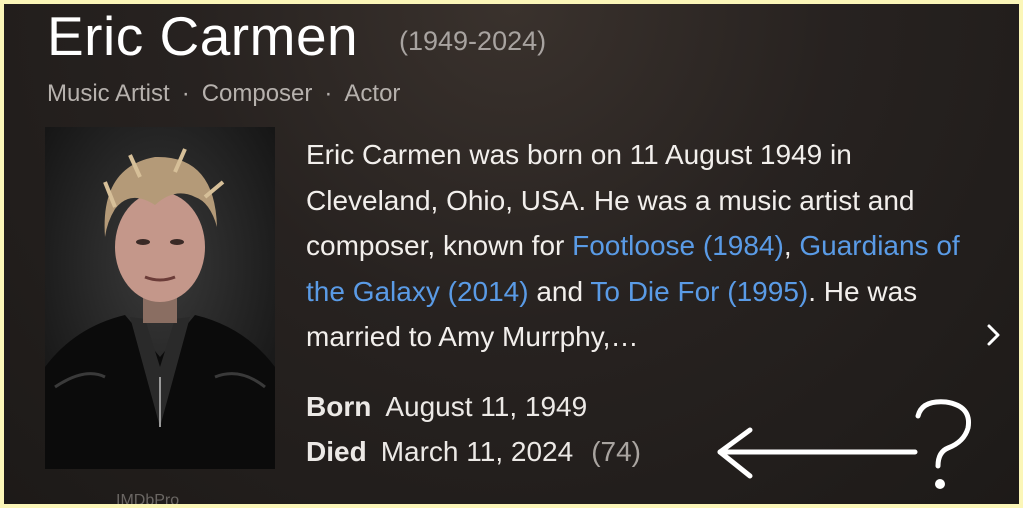 Image resolution: width=1023 pixels, height=508 pixels. Describe the element at coordinates (257, 94) in the screenshot. I see `role-composer: Composer` at that location.